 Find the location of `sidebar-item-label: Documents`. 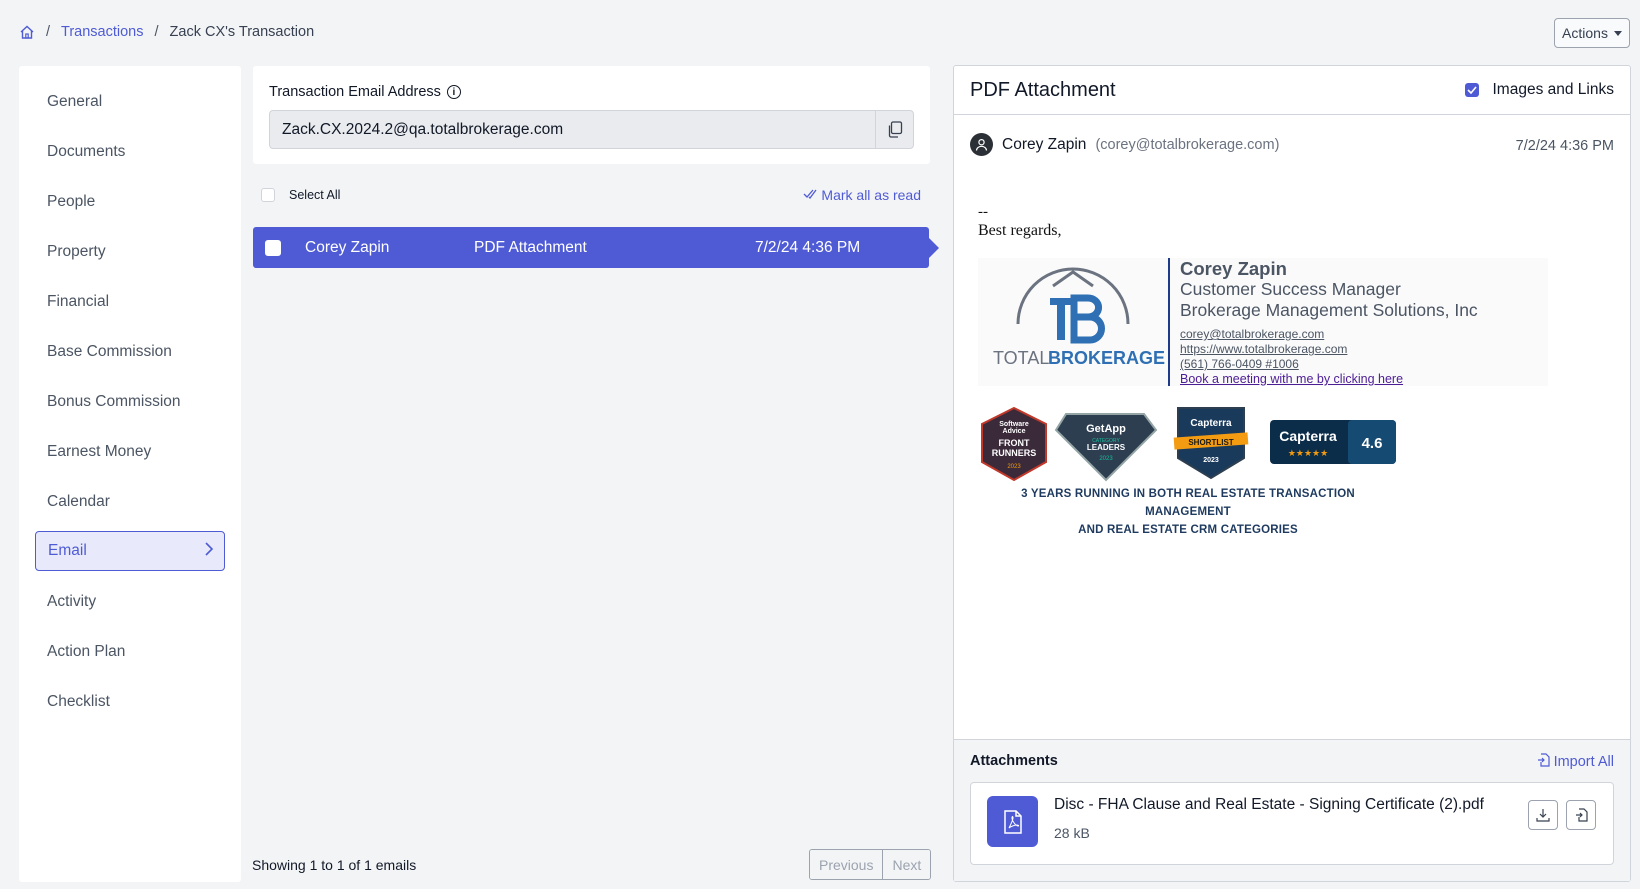

sidebar-item-label: Documents is located at coordinates (86, 151).